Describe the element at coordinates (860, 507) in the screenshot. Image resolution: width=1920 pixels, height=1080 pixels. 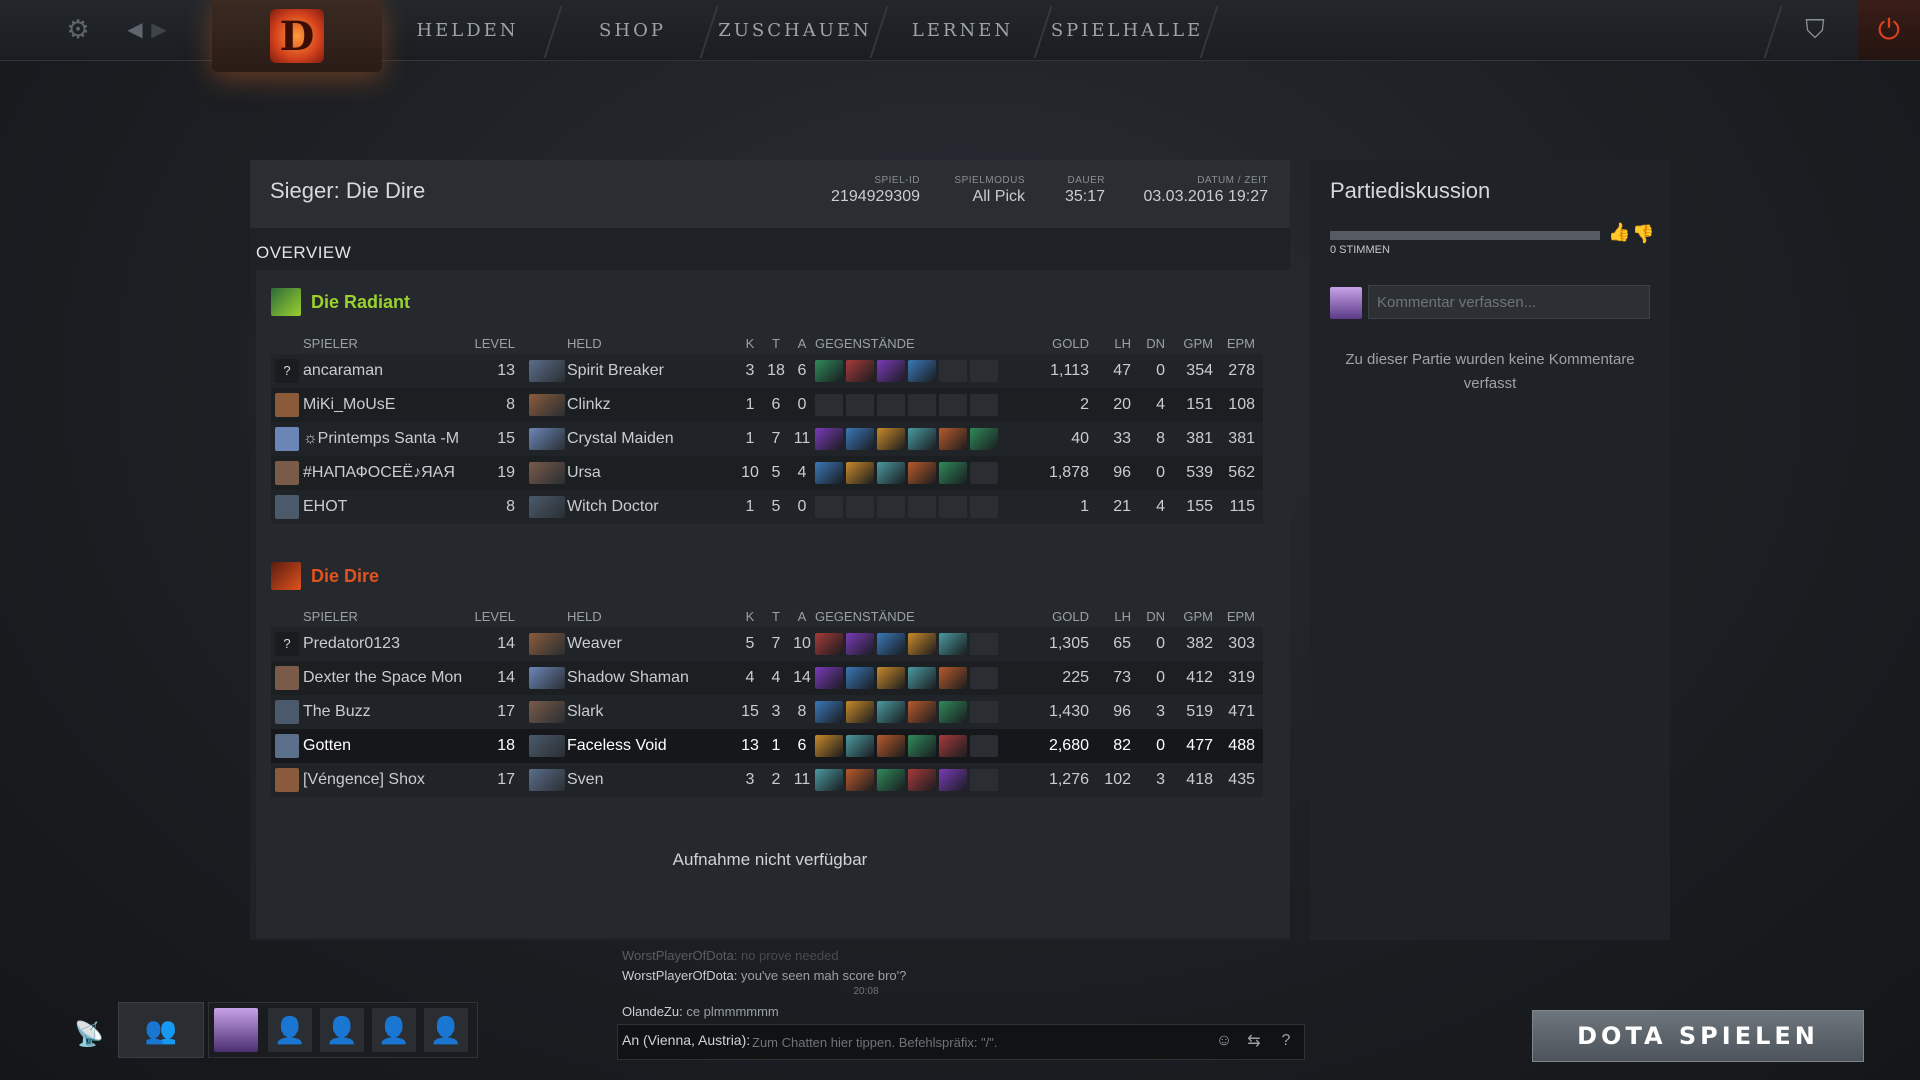
I see `empty-item-slot` at that location.